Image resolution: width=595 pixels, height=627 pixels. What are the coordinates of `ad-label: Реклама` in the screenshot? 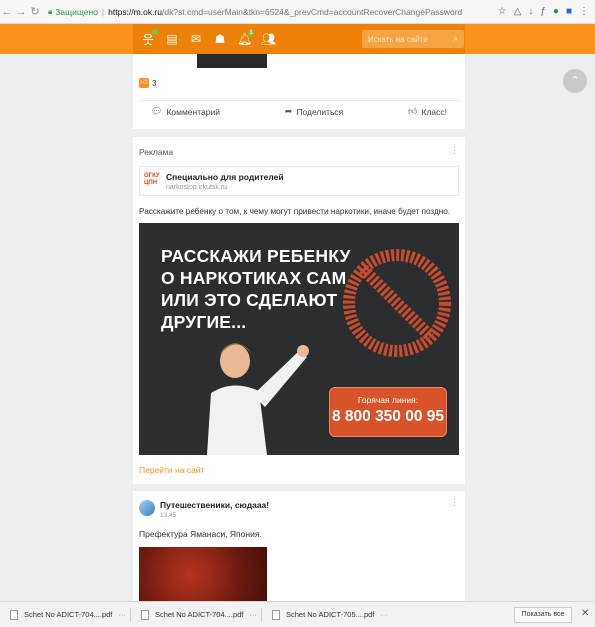 It's located at (156, 152).